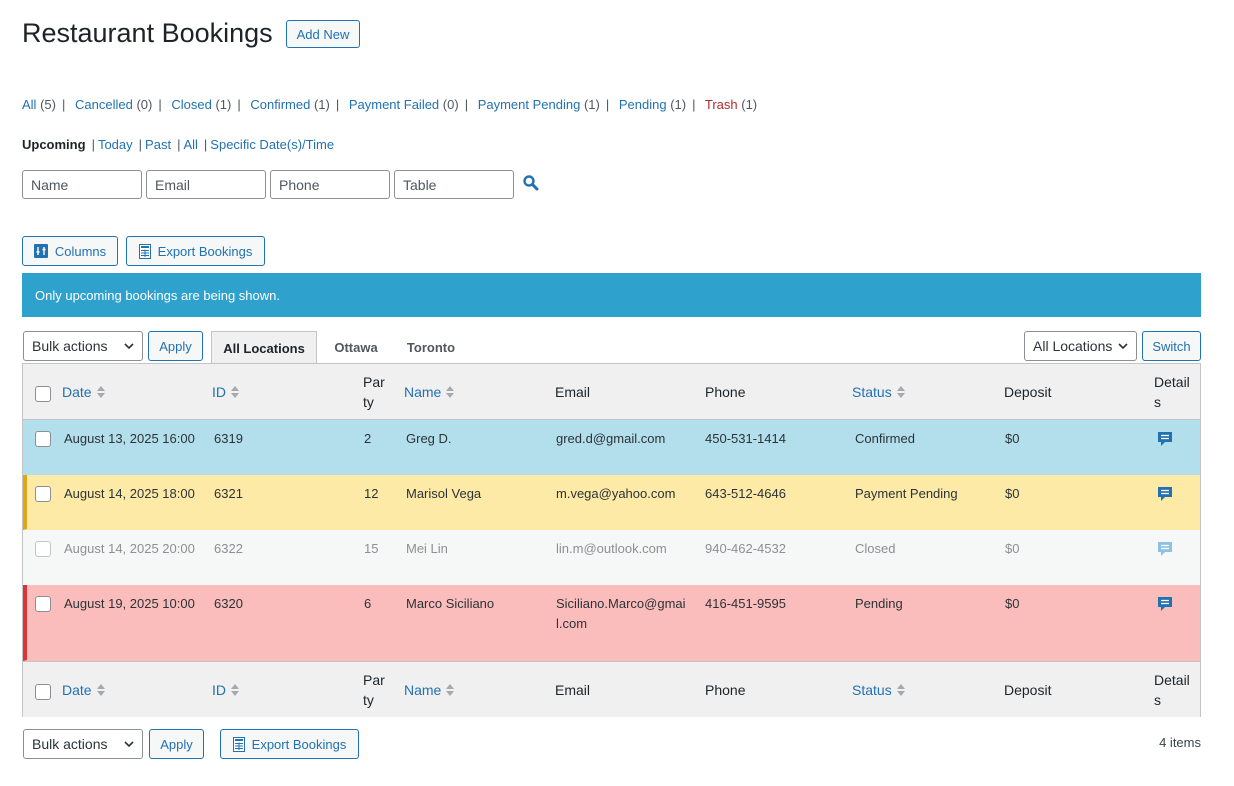  I want to click on name-search-input, so click(82, 184).